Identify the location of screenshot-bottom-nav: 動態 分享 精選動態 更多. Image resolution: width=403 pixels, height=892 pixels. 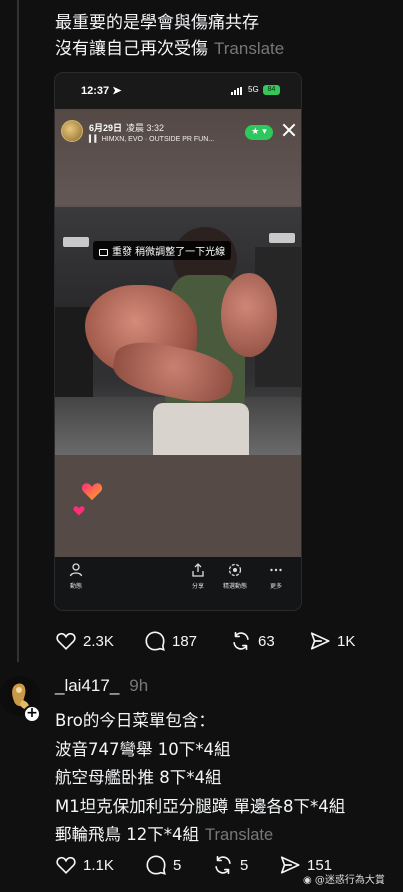
(178, 583).